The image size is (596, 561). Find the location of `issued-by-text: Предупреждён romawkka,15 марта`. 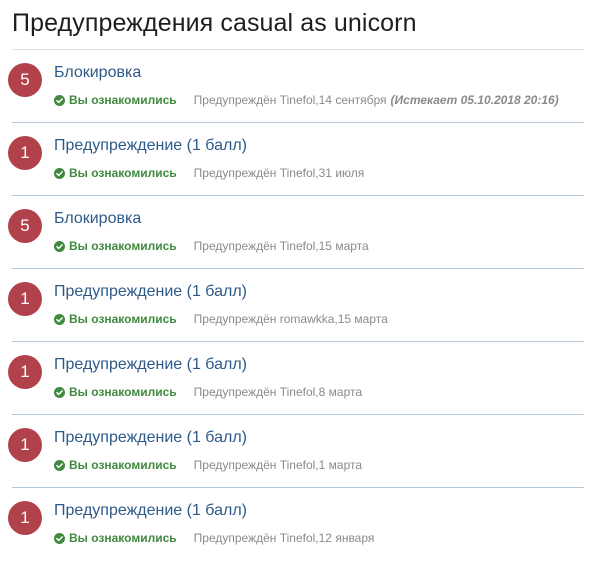

issued-by-text: Предупреждён romawkka,15 марта is located at coordinates (290, 319).